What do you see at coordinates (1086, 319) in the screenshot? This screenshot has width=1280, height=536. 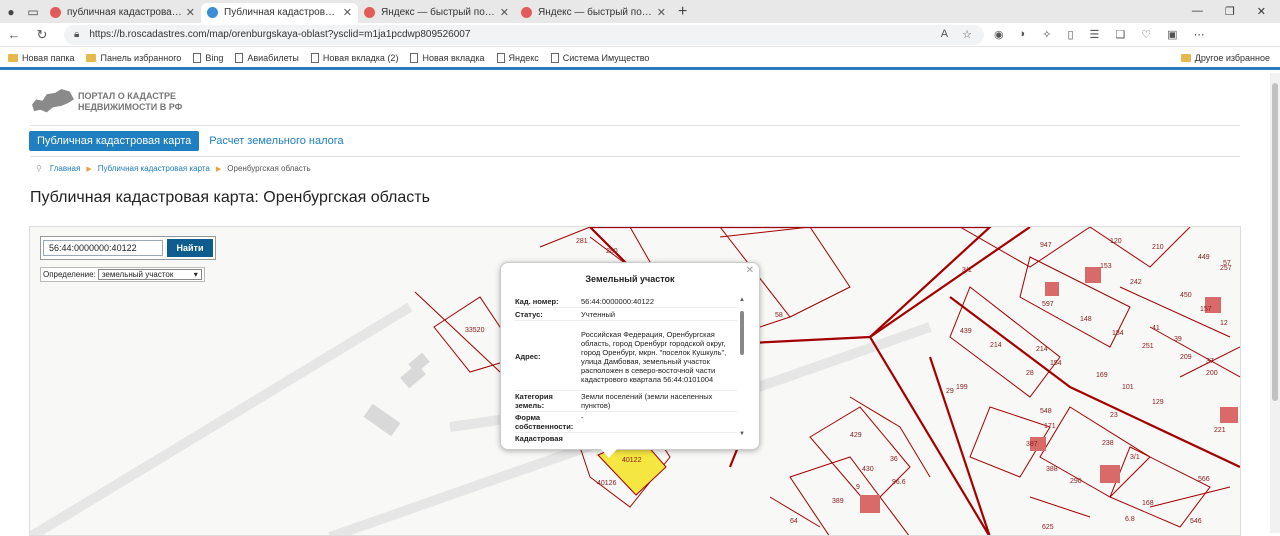 I see `parcel-label: 148` at bounding box center [1086, 319].